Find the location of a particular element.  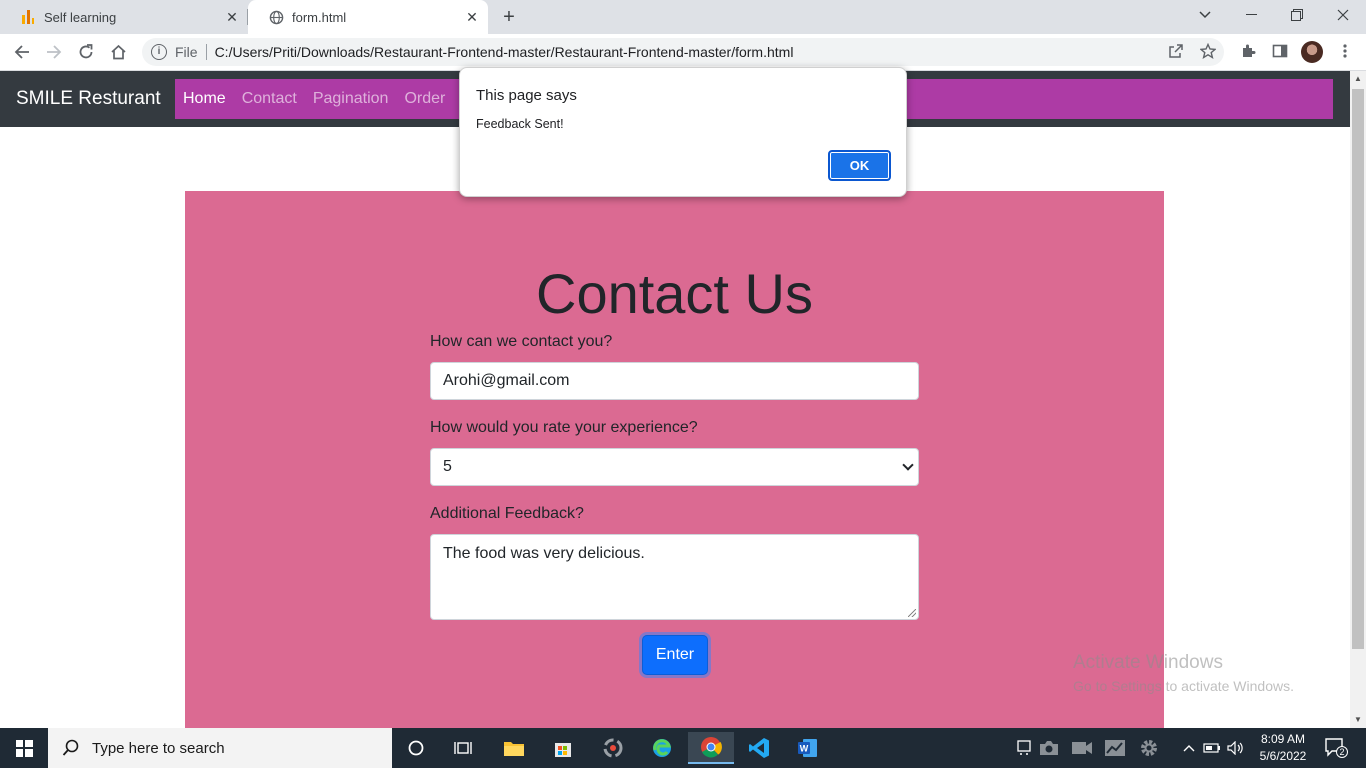

contact-input-value: Arohi@gmail.com is located at coordinates (506, 380).